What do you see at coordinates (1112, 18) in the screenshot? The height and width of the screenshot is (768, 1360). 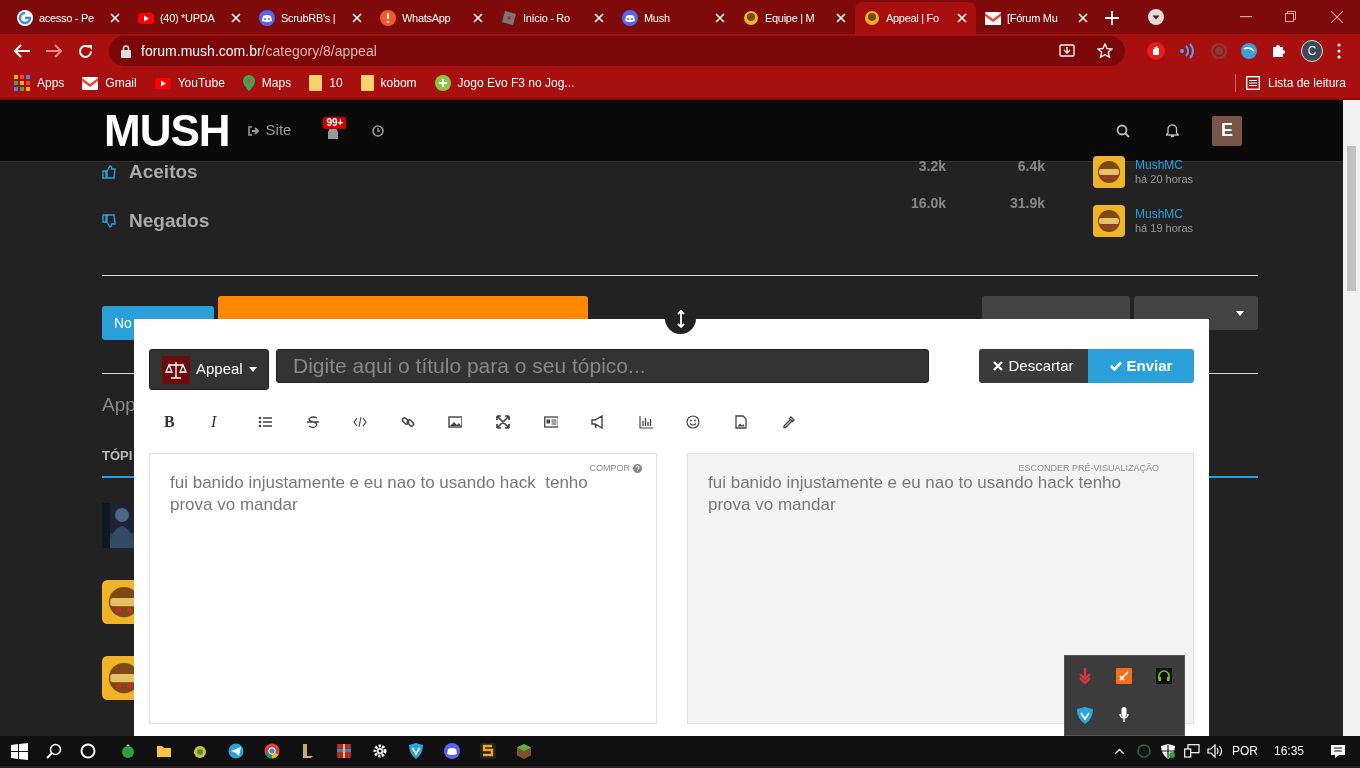 I see `new-tab-icon` at bounding box center [1112, 18].